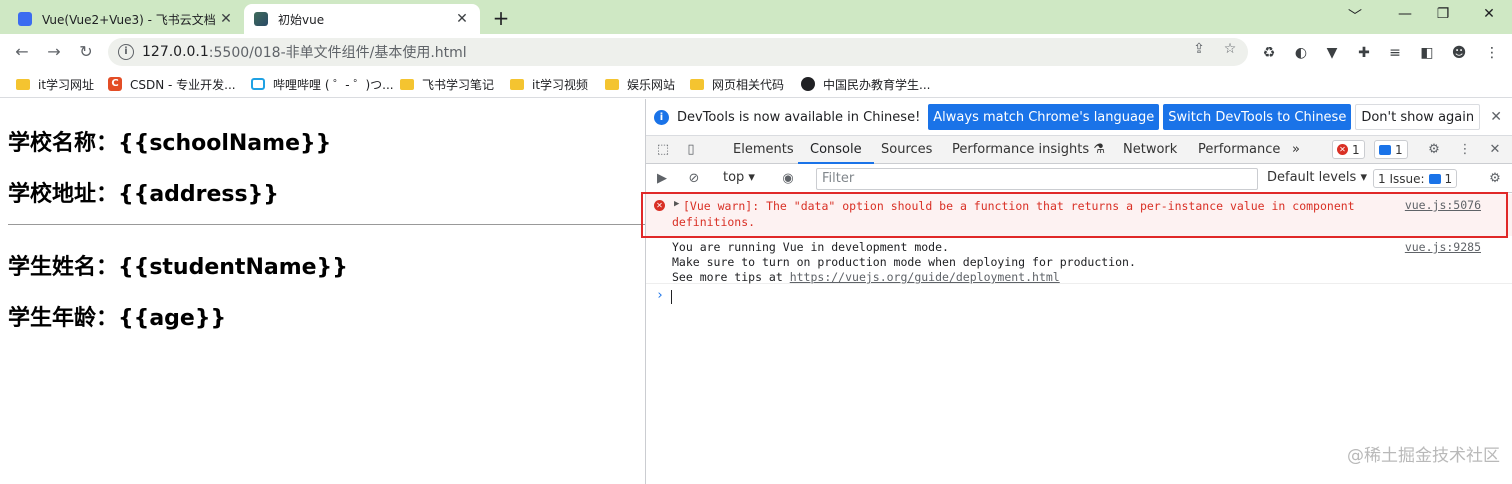 This screenshot has height=484, width=1512. I want to click on new-tab-button: +, so click(501, 18).